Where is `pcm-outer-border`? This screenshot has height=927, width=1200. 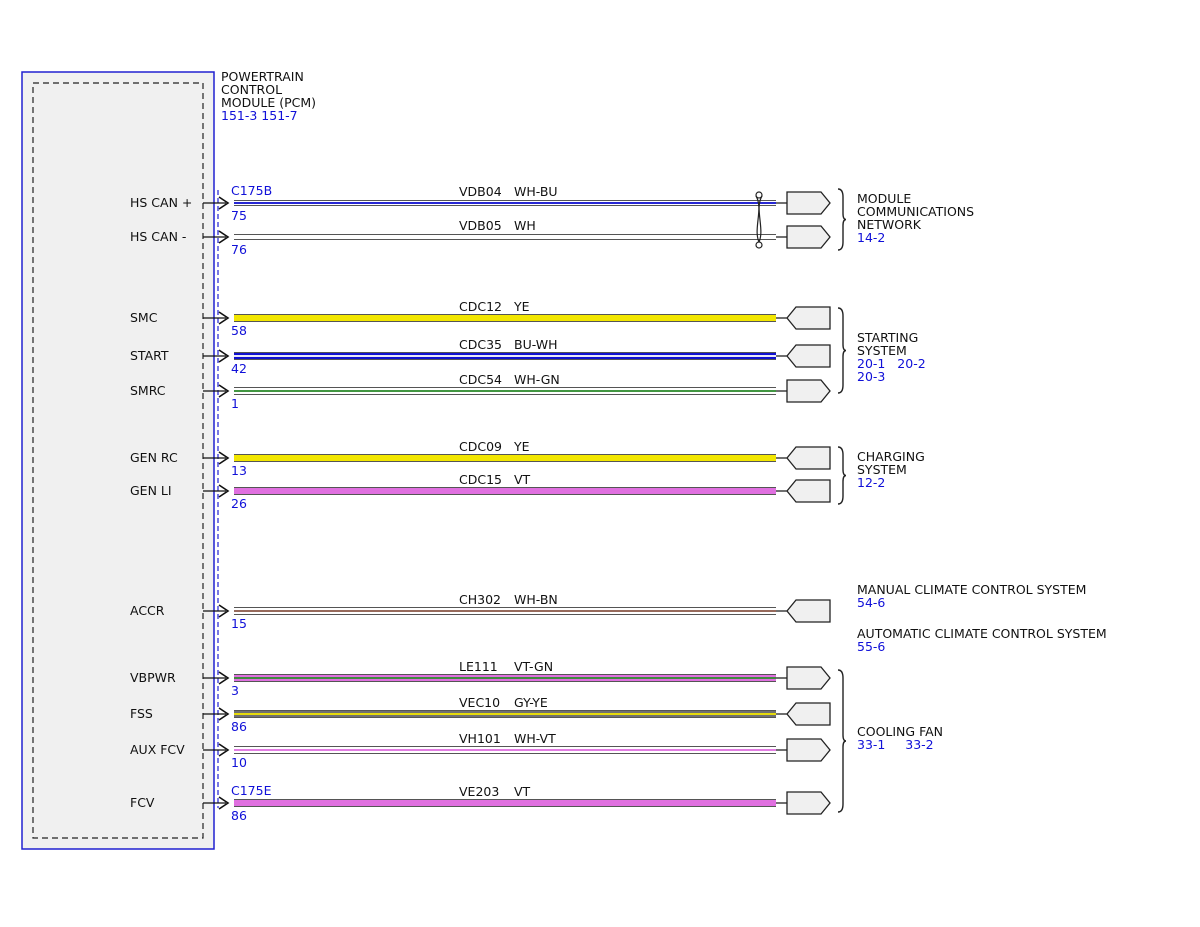 pcm-outer-border is located at coordinates (118, 460).